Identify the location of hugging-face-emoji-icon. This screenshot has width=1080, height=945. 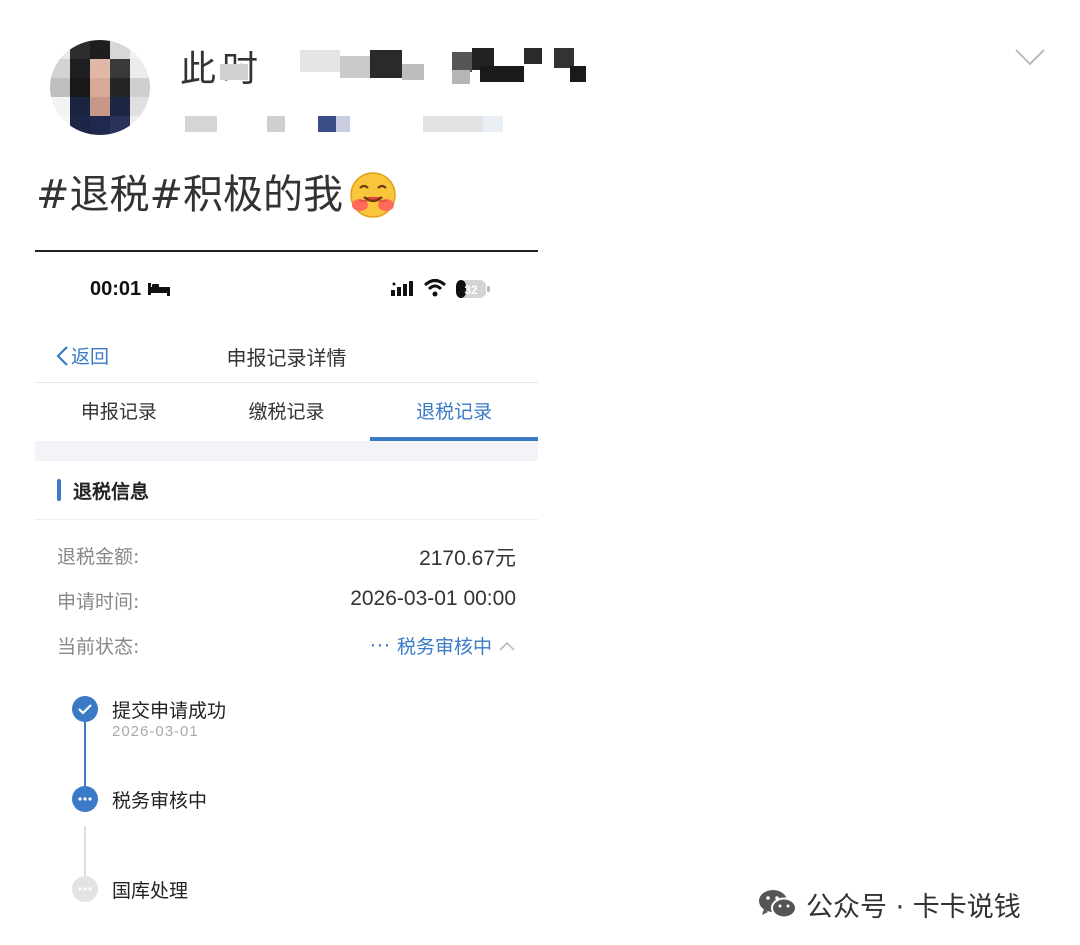
(373, 195).